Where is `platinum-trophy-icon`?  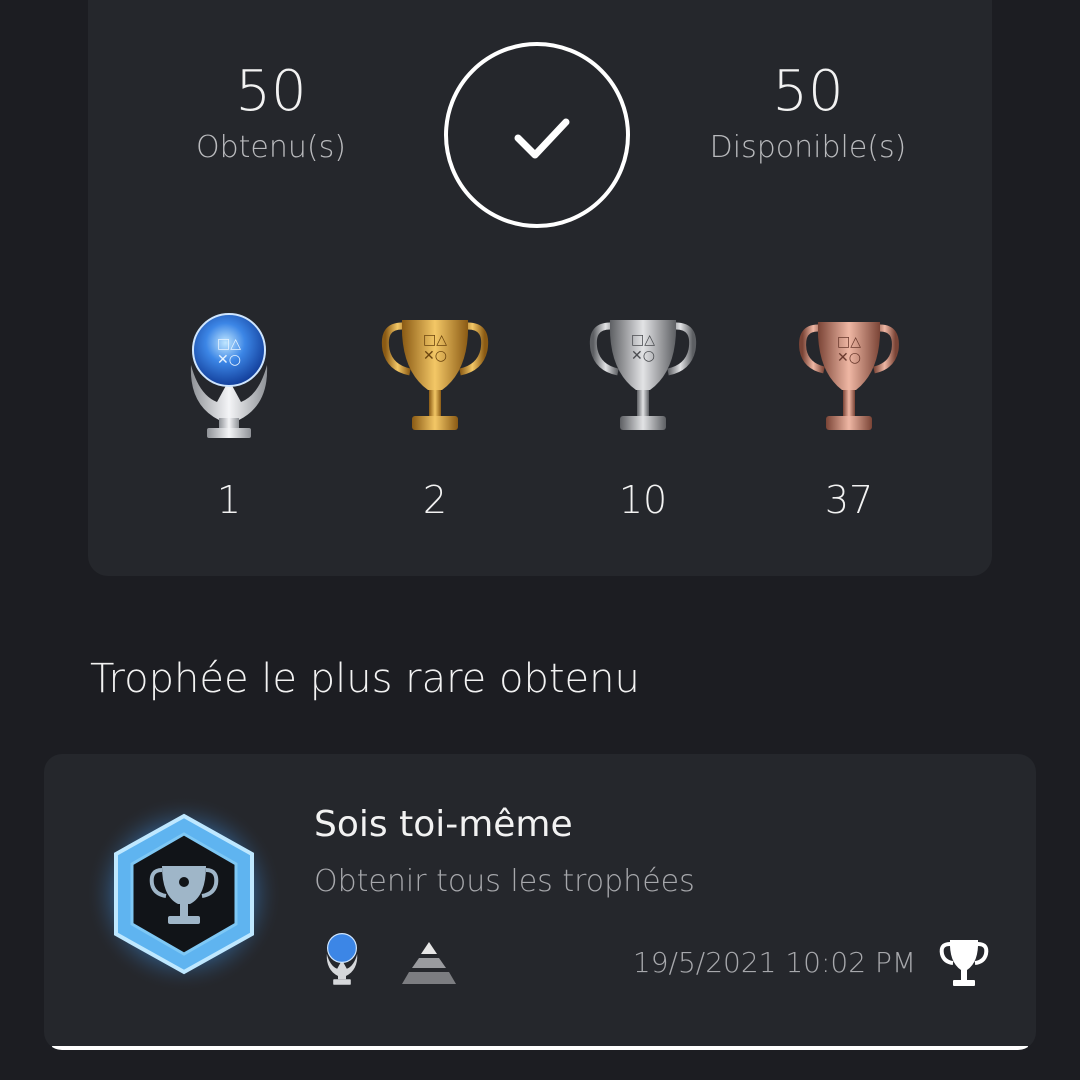
platinum-trophy-icon is located at coordinates (342, 959).